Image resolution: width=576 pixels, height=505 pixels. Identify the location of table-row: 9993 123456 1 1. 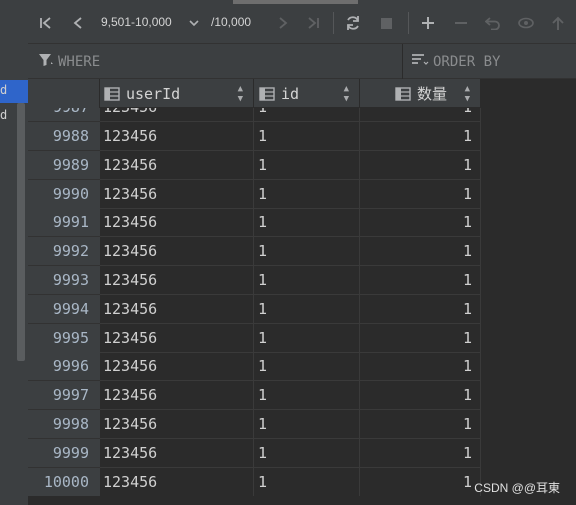
(254, 280).